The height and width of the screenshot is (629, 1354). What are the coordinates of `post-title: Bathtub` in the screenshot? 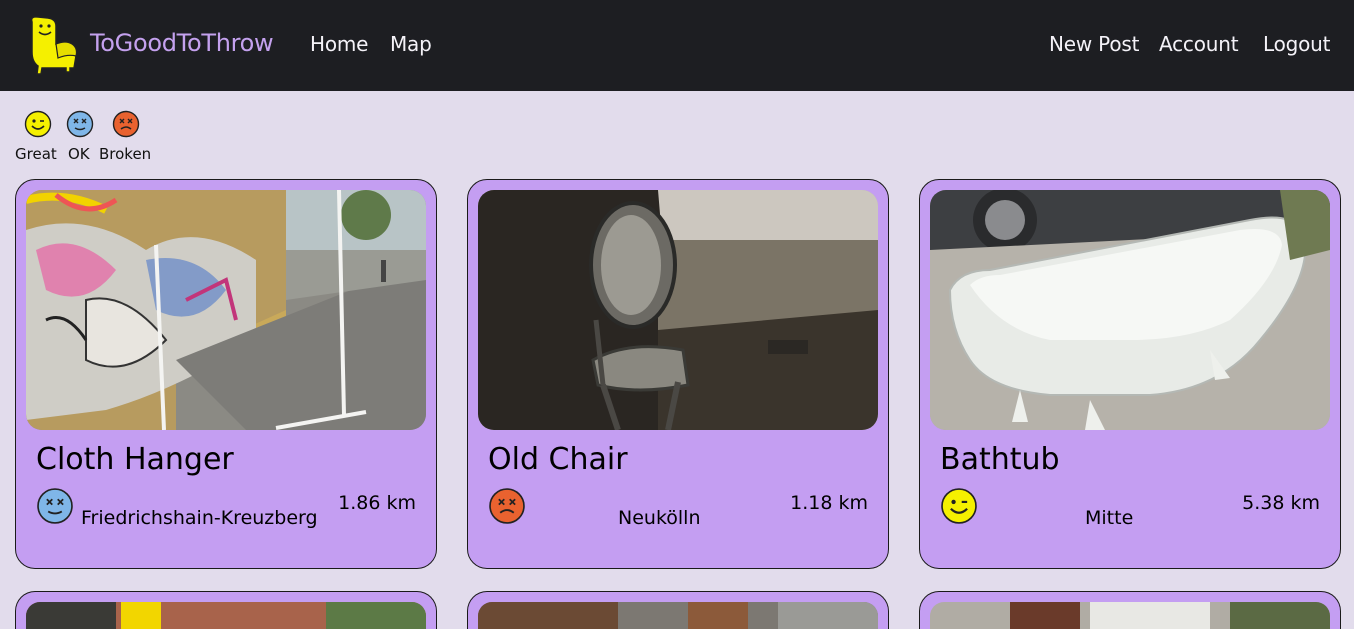 It's located at (1000, 459).